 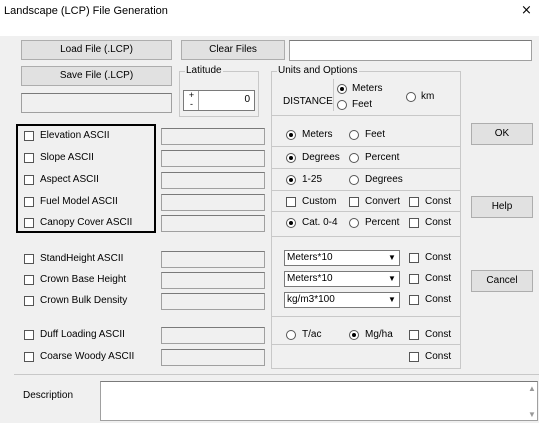 I want to click on fuel-model-checkbox, so click(x=29, y=202).